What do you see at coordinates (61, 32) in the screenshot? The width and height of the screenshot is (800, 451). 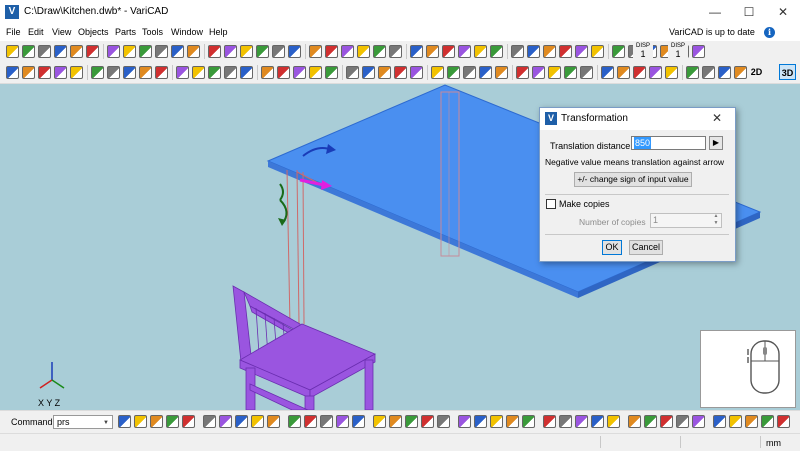 I see `menu-view: View` at bounding box center [61, 32].